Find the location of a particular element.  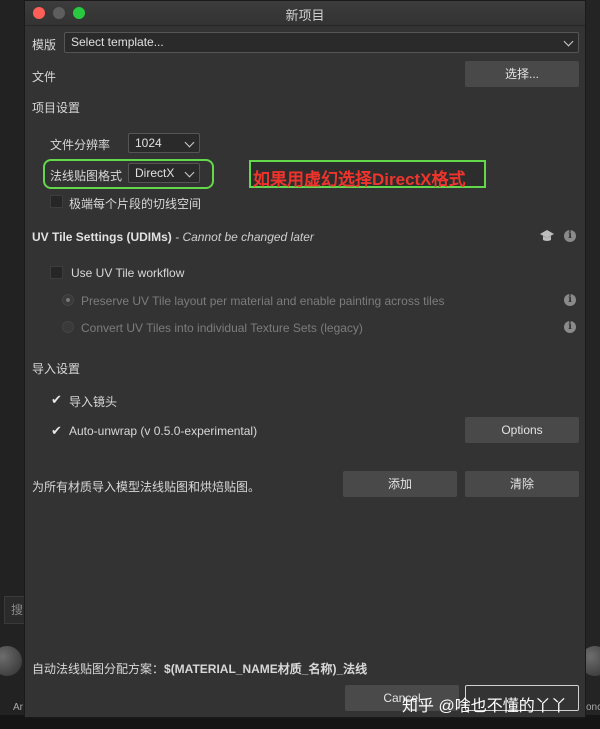

uv-tile-workflow-checkbox is located at coordinates (56, 272).